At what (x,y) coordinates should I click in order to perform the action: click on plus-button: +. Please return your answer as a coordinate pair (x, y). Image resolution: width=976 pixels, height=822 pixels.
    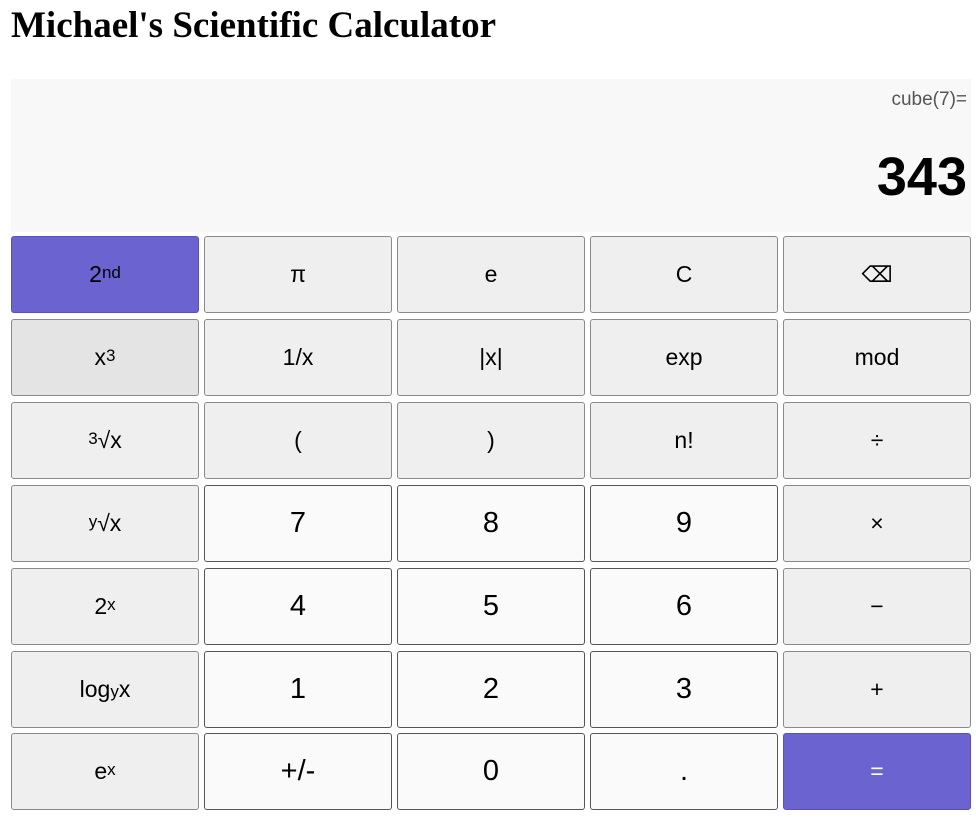
    Looking at the image, I should click on (877, 689).